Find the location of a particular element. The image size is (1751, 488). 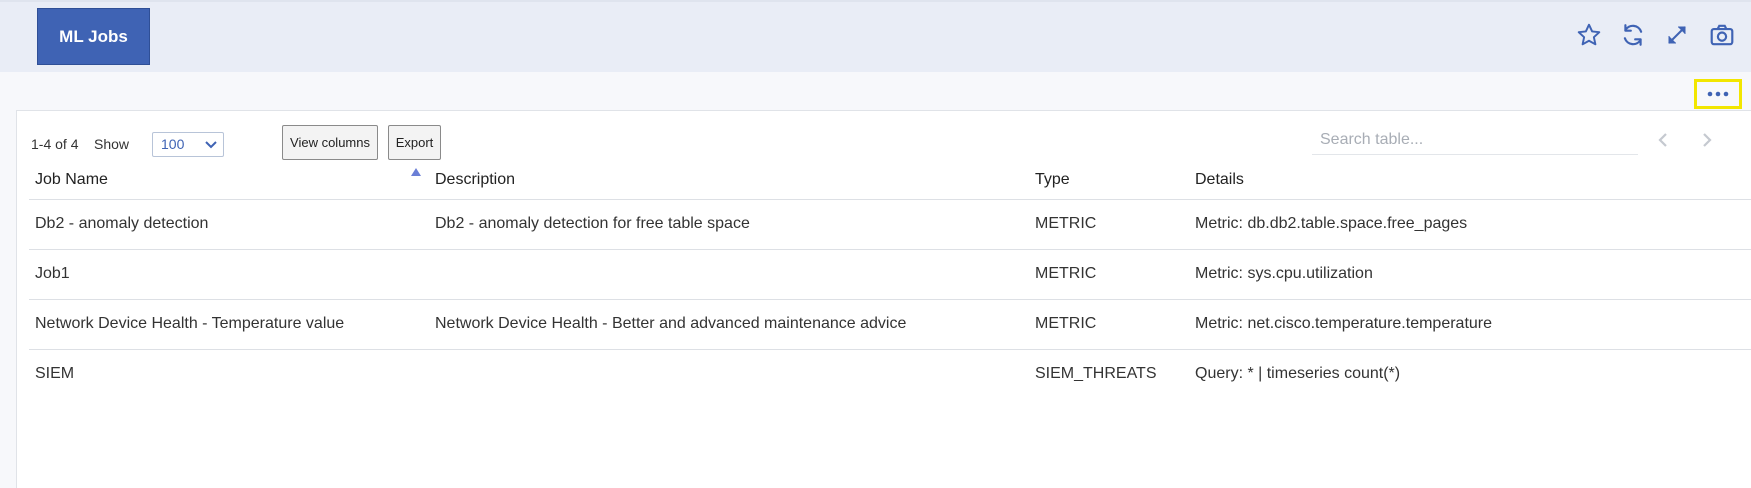

rows-per-page-value: 100 is located at coordinates (173, 144).